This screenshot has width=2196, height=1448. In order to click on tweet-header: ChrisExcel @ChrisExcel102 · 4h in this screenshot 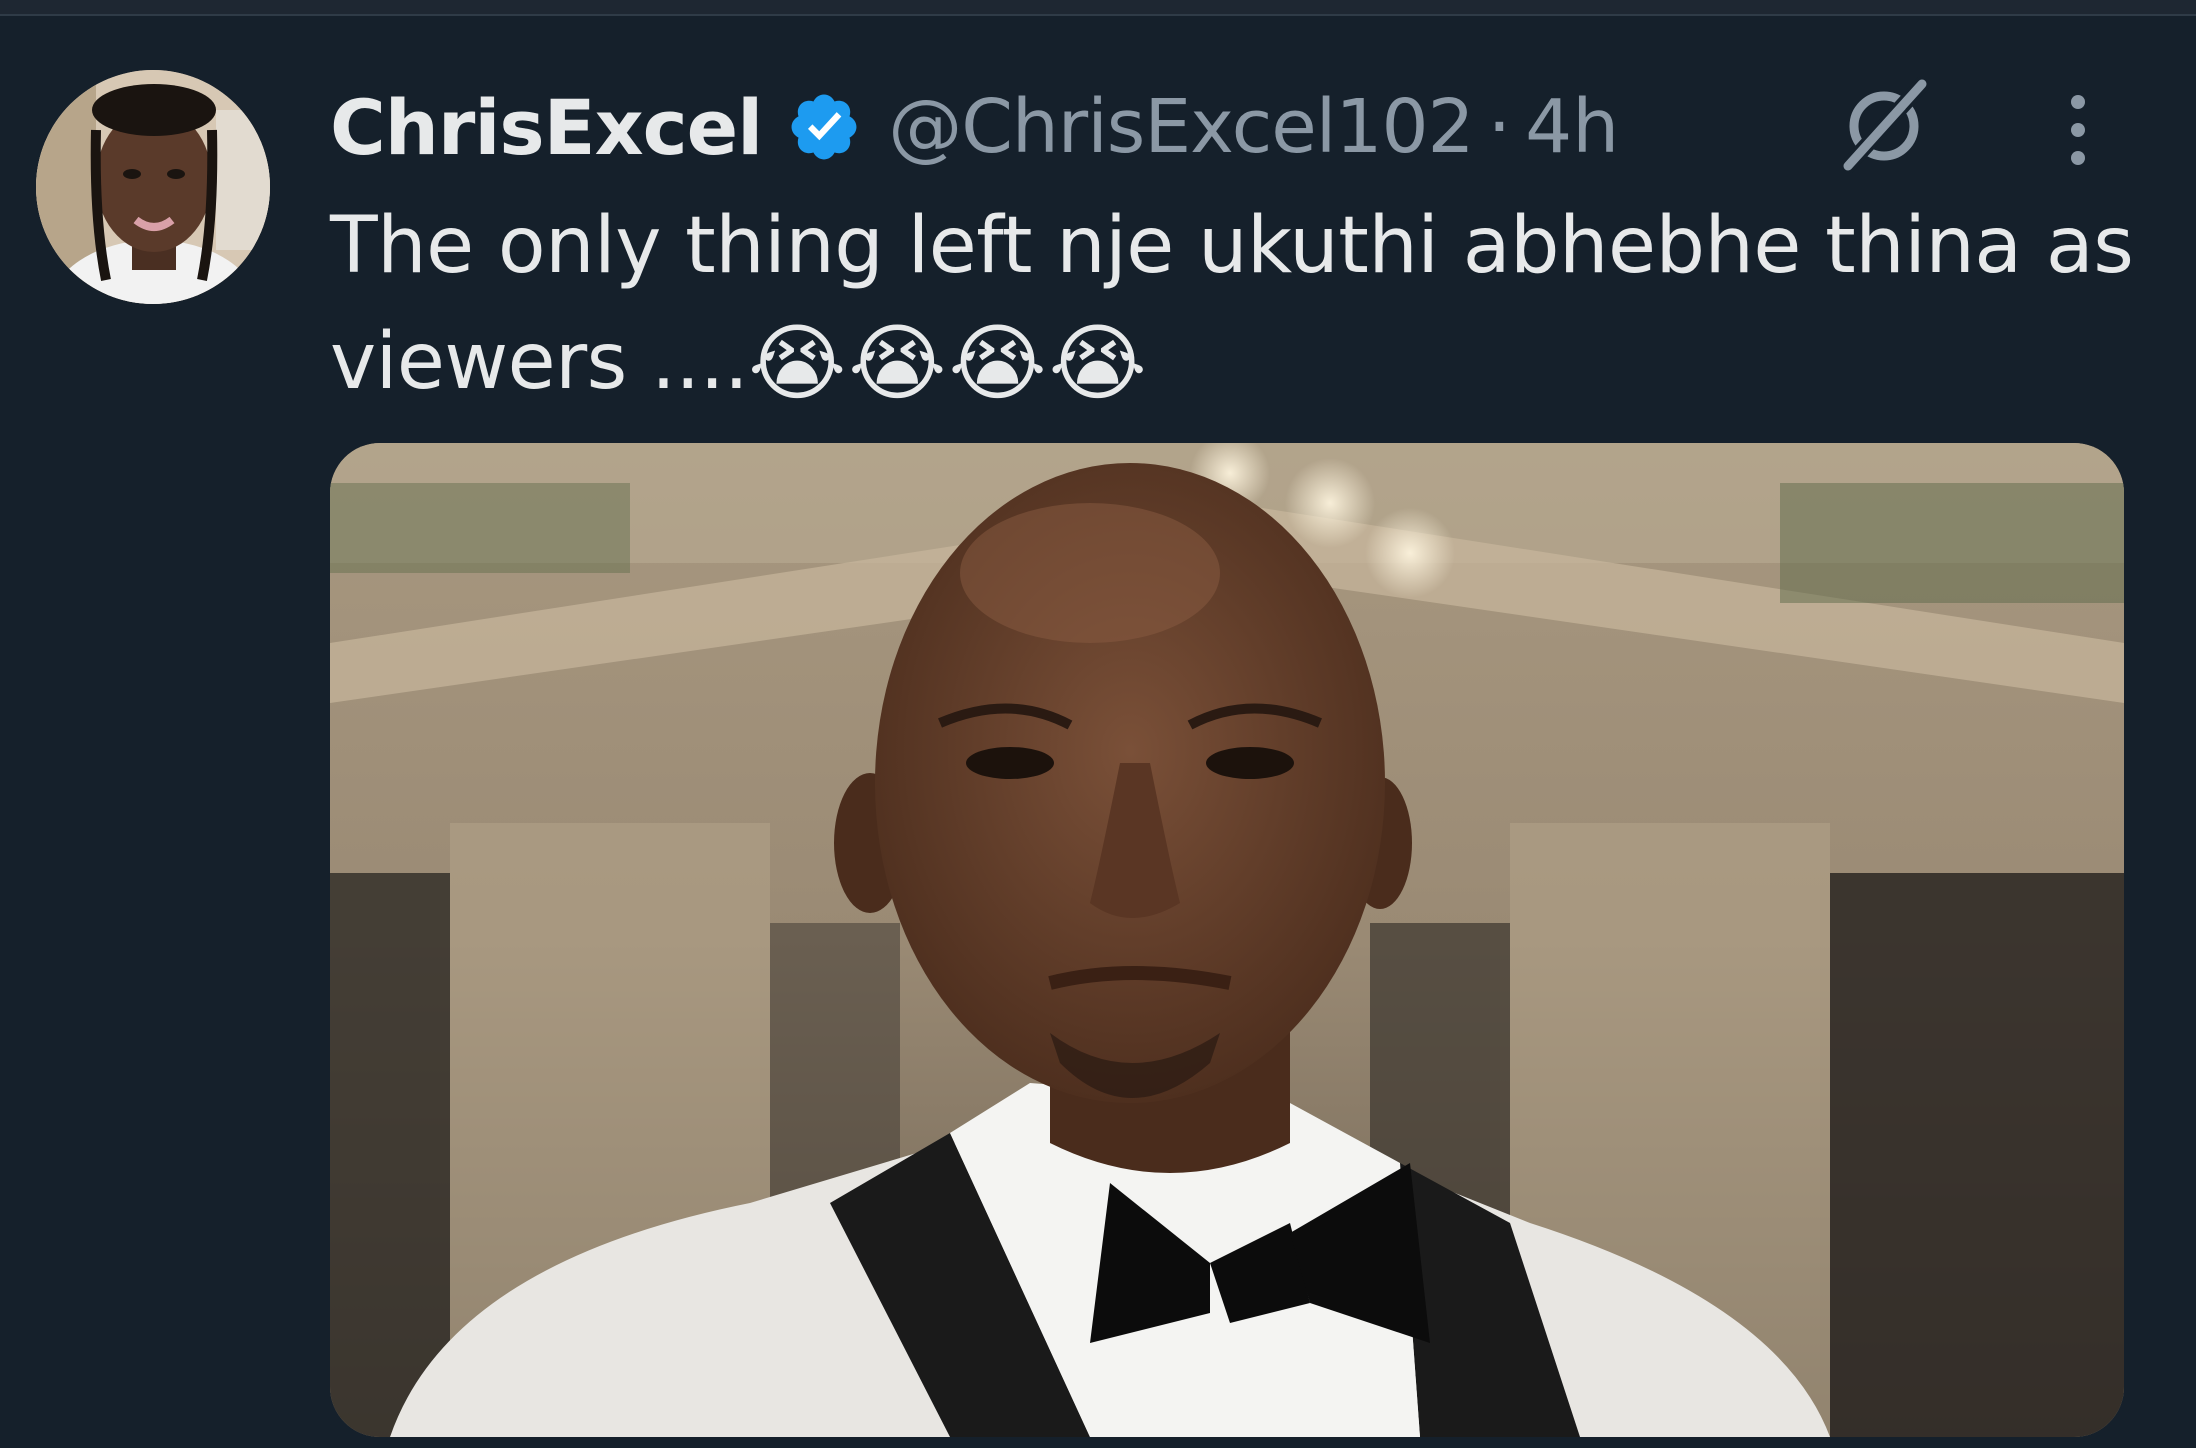, I will do `click(974, 127)`.